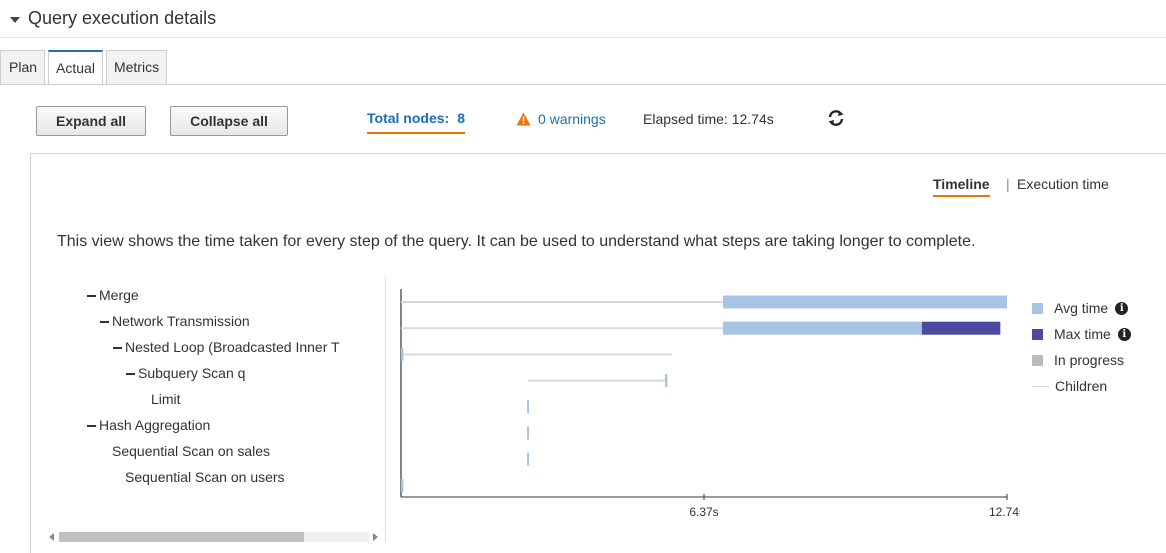 The image size is (1166, 553). Describe the element at coordinates (1041, 386) in the screenshot. I see `legend-line-swatch` at that location.